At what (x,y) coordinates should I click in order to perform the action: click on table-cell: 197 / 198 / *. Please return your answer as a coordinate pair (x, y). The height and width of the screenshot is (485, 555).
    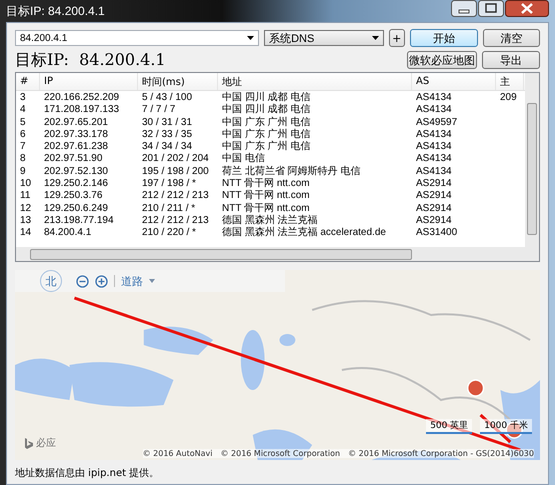
    Looking at the image, I should click on (169, 184).